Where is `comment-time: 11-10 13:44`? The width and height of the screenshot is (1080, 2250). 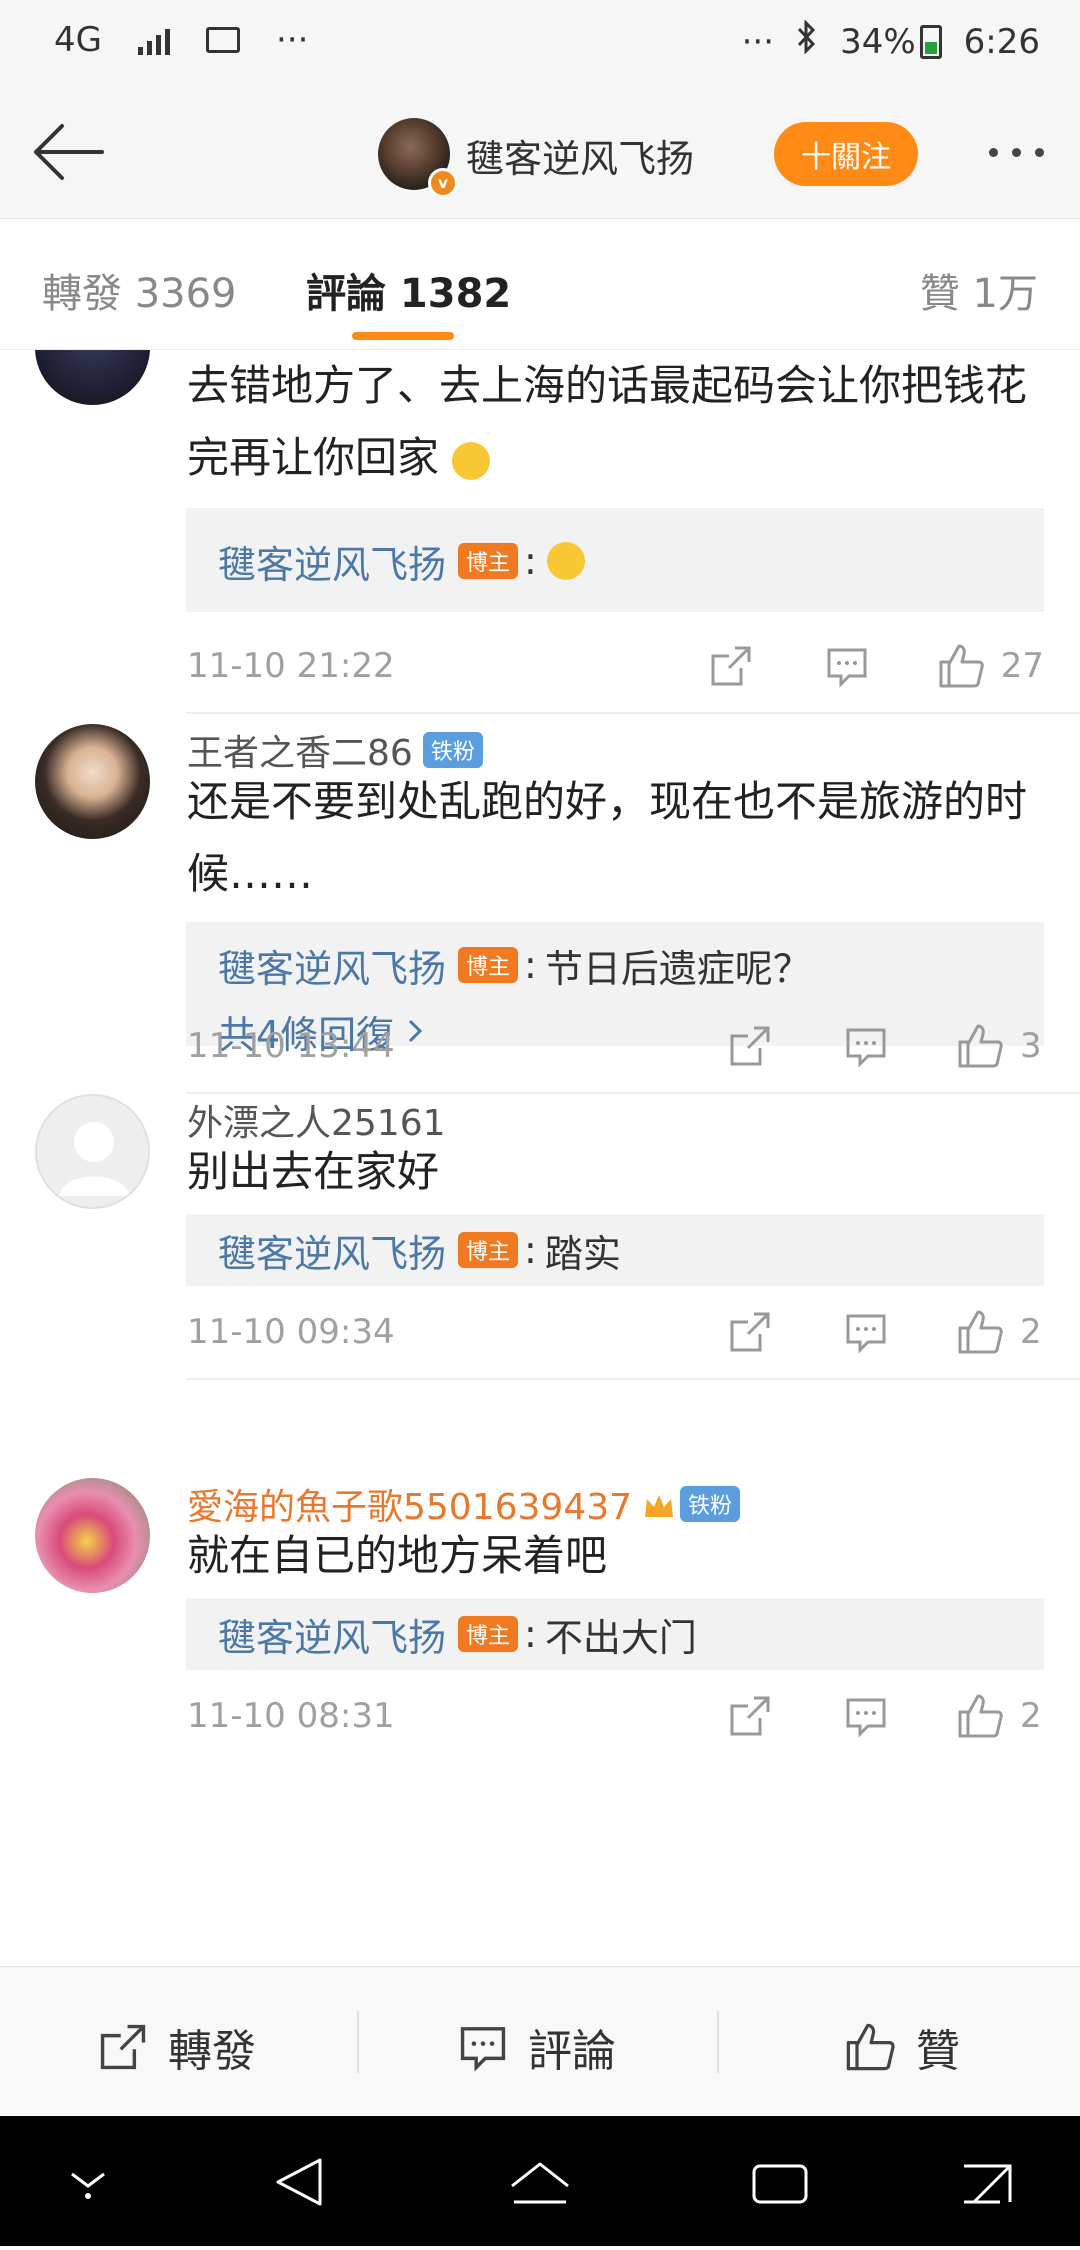 comment-time: 11-10 13:44 is located at coordinates (291, 1046).